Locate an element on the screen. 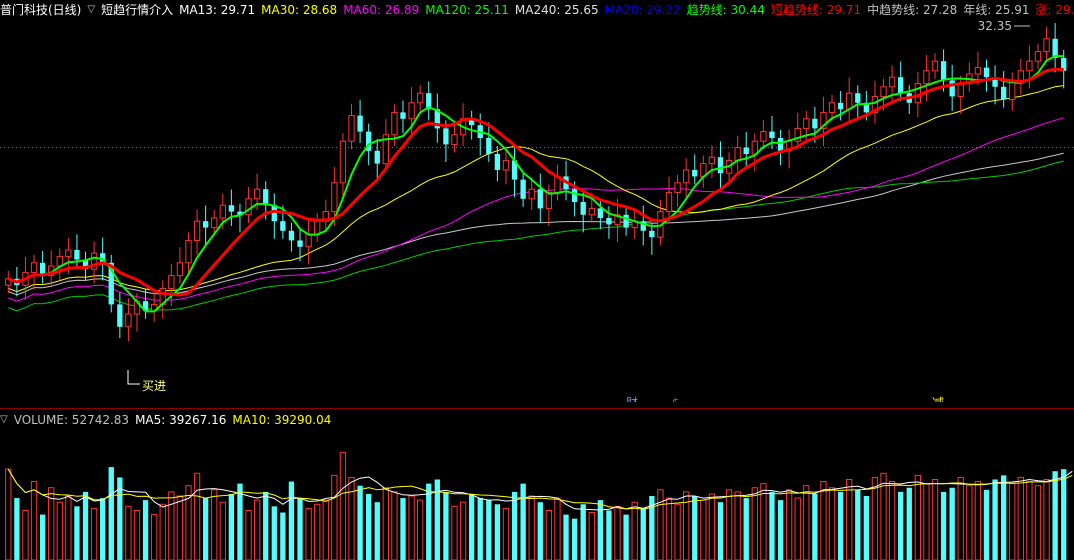  header-value-9: 年线: 25.91 is located at coordinates (996, 10).